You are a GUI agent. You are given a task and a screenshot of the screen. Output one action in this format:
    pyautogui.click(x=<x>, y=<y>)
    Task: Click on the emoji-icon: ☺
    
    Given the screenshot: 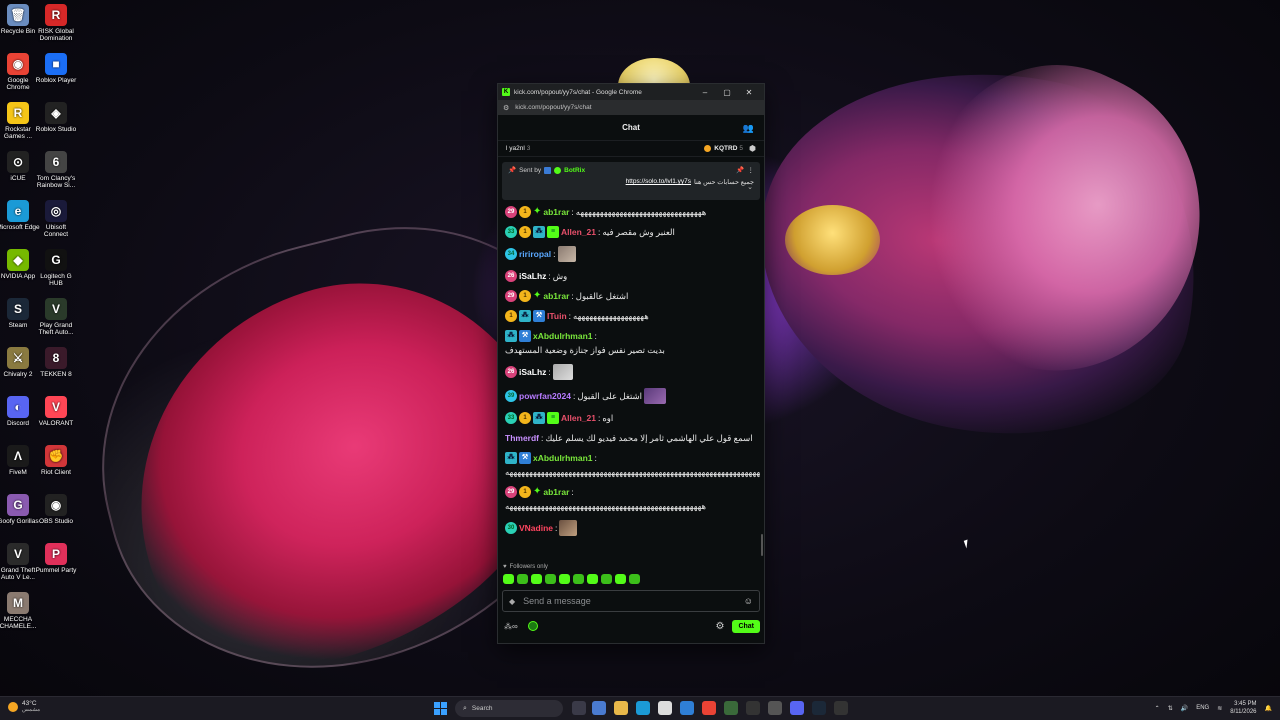 What is the action you would take?
    pyautogui.click(x=748, y=601)
    